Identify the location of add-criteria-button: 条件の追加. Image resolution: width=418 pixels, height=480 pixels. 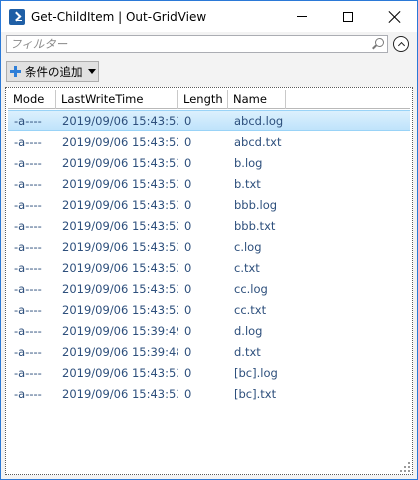
(52, 71).